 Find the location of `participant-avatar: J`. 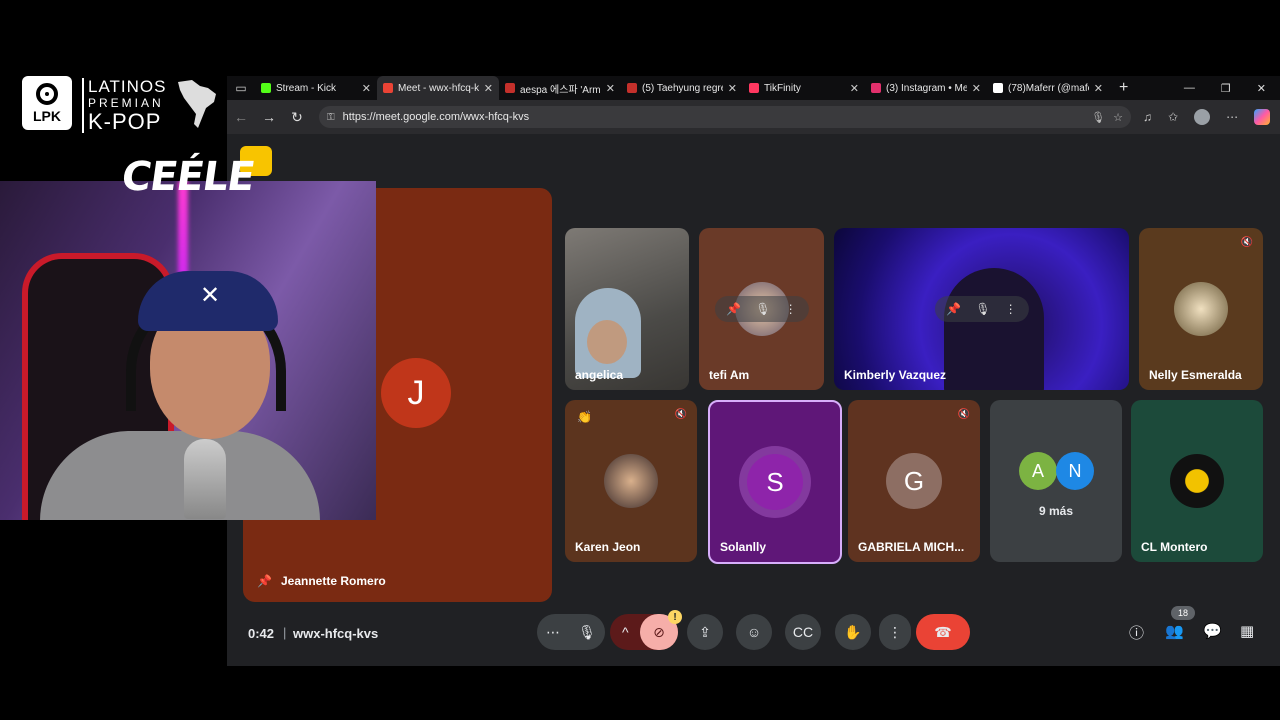

participant-avatar: J is located at coordinates (416, 393).